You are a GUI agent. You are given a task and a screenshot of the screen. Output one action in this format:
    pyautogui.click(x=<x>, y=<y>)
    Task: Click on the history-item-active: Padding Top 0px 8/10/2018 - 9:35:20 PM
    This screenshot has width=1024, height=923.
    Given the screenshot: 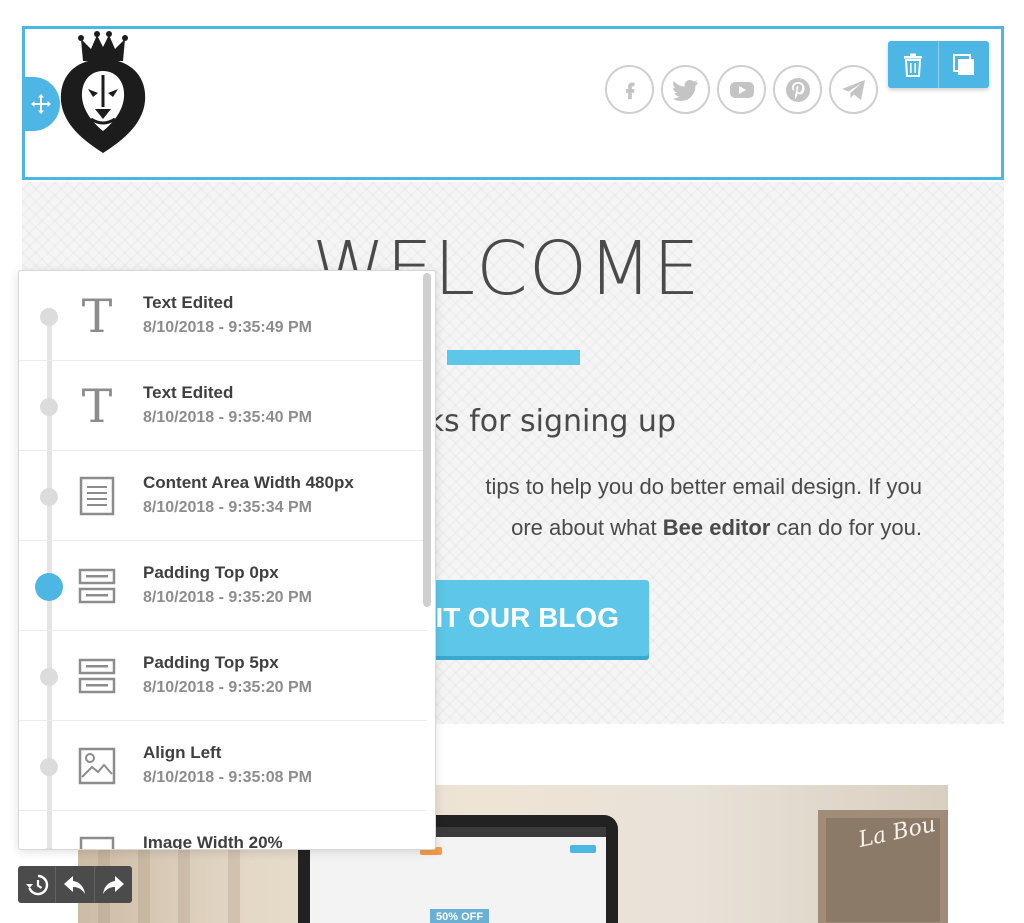 What is the action you would take?
    pyautogui.click(x=223, y=586)
    